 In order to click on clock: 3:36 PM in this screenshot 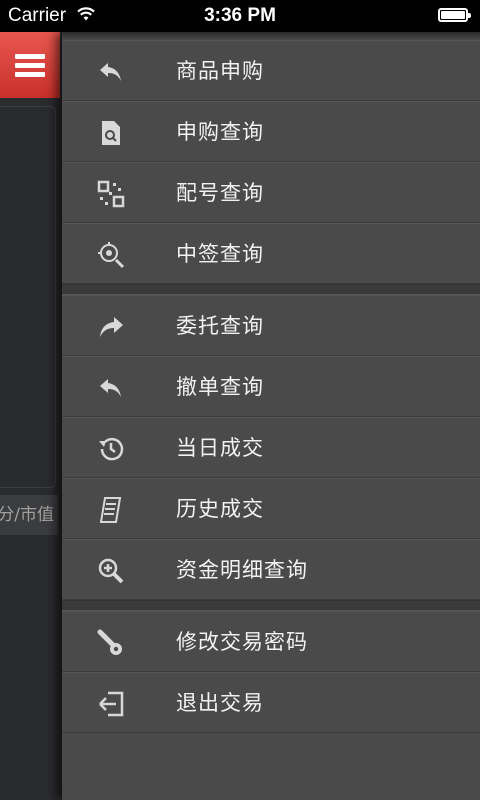, I will do `click(240, 15)`.